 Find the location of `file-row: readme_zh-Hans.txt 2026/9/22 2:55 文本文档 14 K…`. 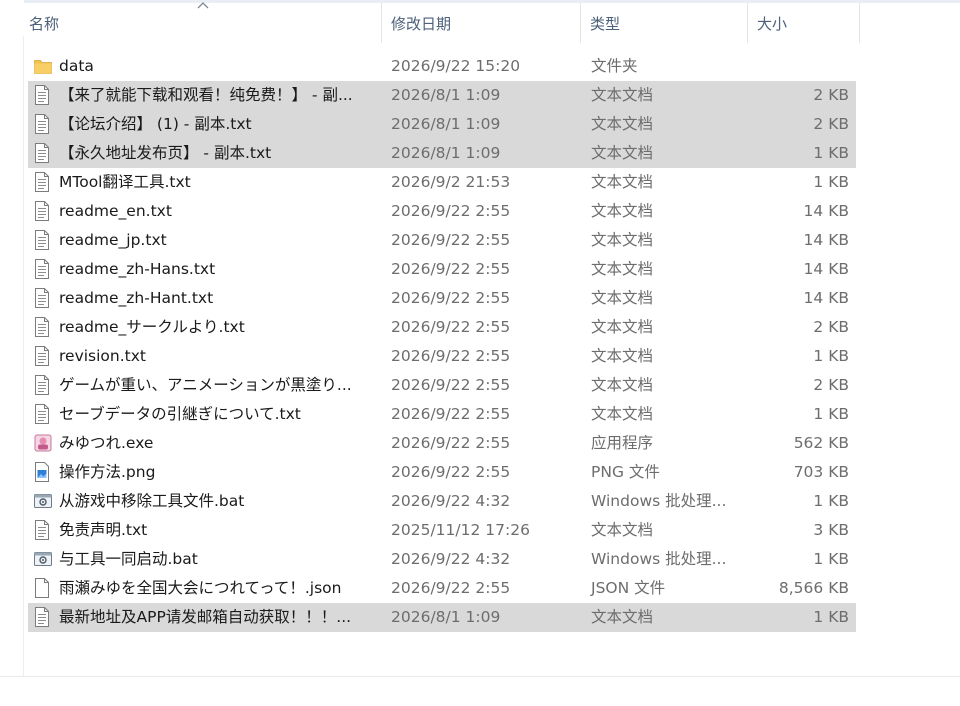

file-row: readme_zh-Hans.txt 2026/9/22 2:55 文本文档 14 K… is located at coordinates (442, 269).